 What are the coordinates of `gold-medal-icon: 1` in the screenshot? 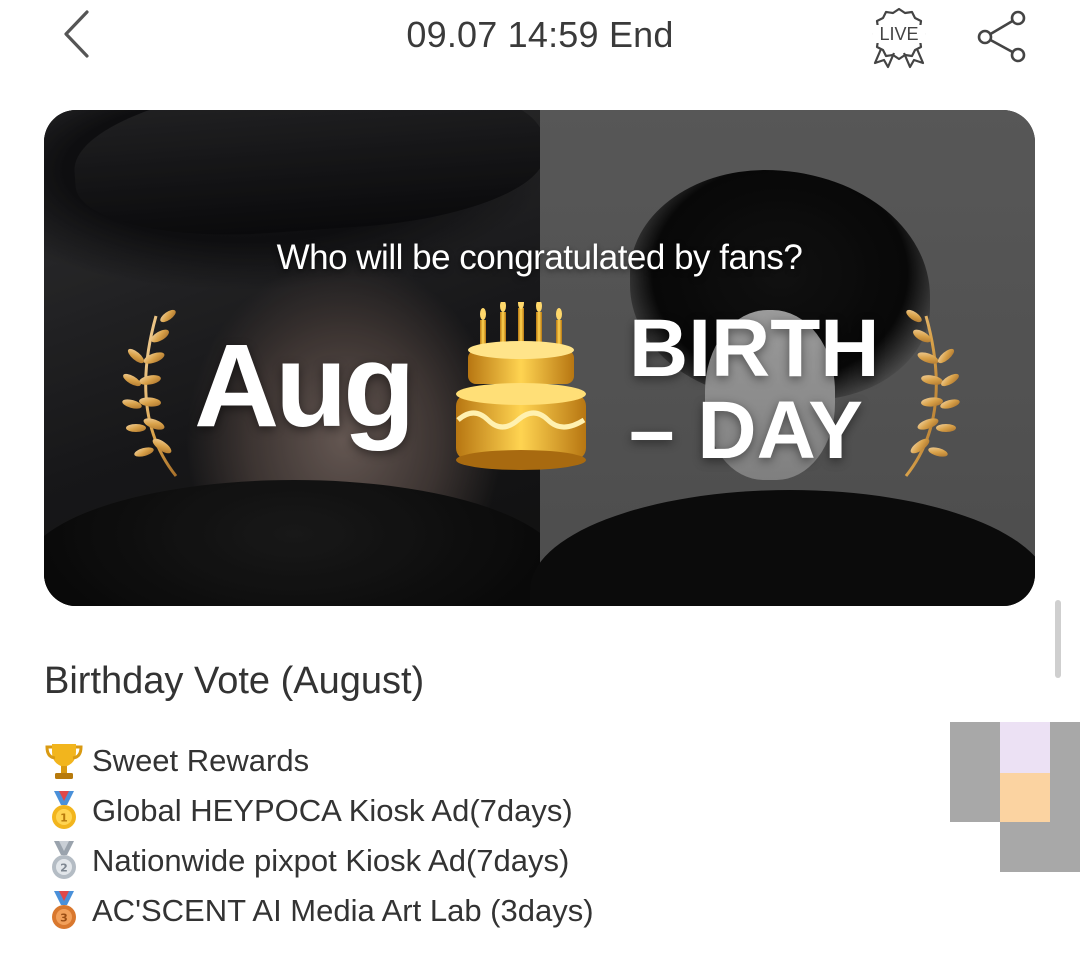 It's located at (64, 810).